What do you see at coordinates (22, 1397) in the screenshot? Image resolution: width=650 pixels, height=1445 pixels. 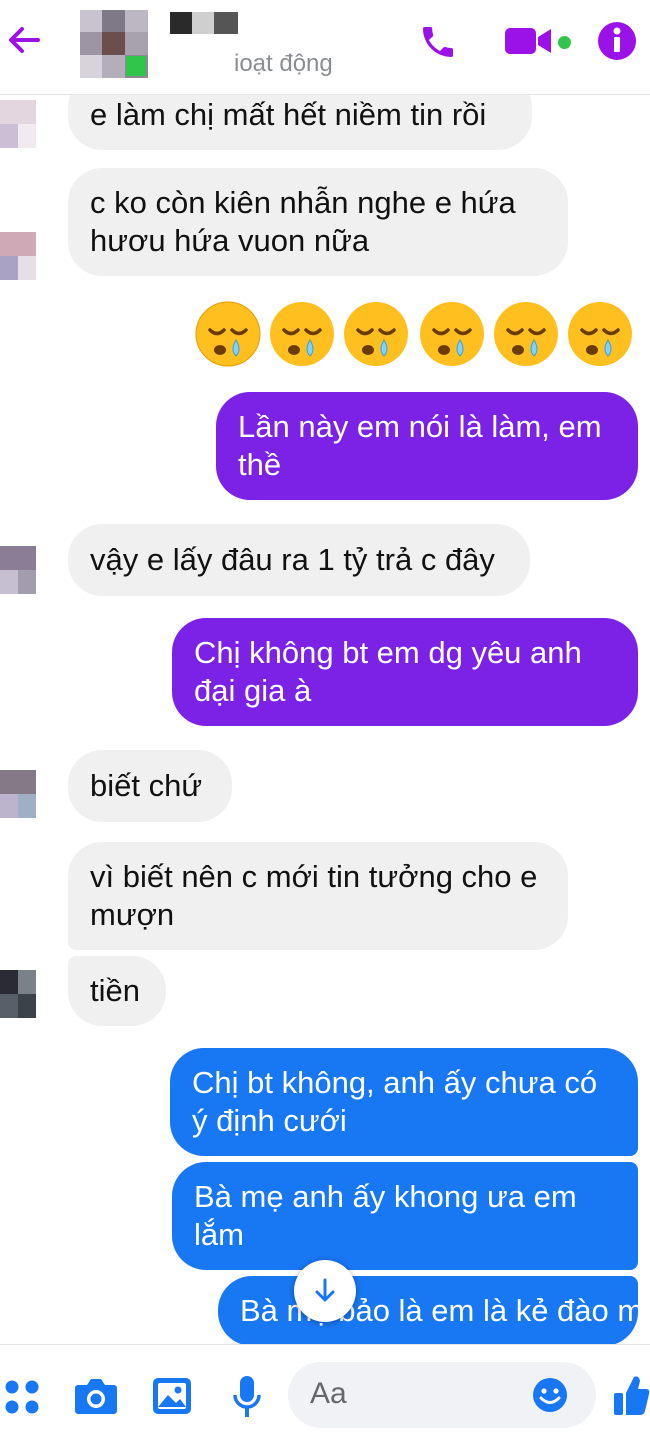 I see `apps-grid-icon` at bounding box center [22, 1397].